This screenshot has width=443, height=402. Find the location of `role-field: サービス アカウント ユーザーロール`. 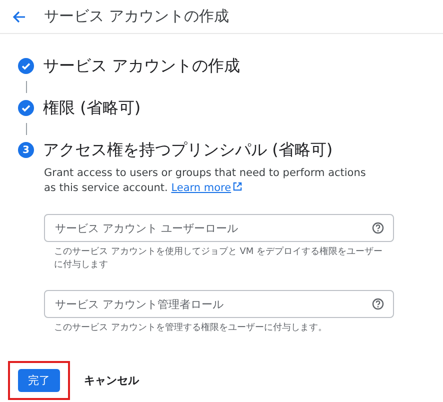

role-field: サービス アカウント ユーザーロール is located at coordinates (219, 228).